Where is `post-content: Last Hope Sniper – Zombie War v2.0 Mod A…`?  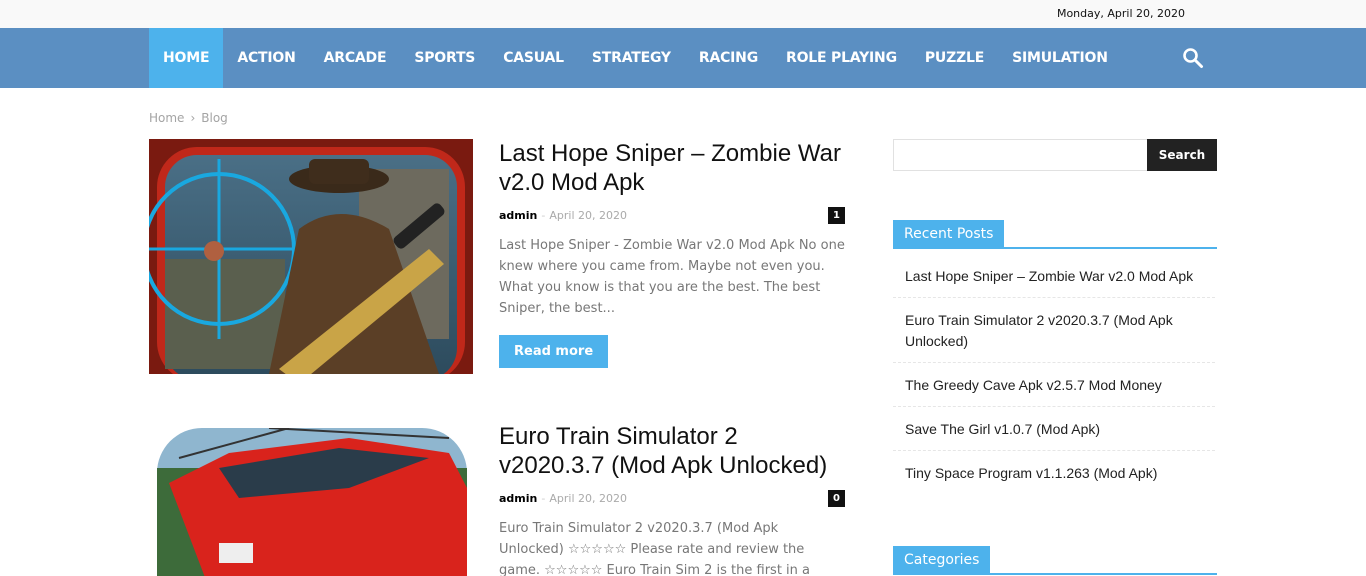
post-content: Last Hope Sniper – Zombie War v2.0 Mod A… is located at coordinates (672, 253).